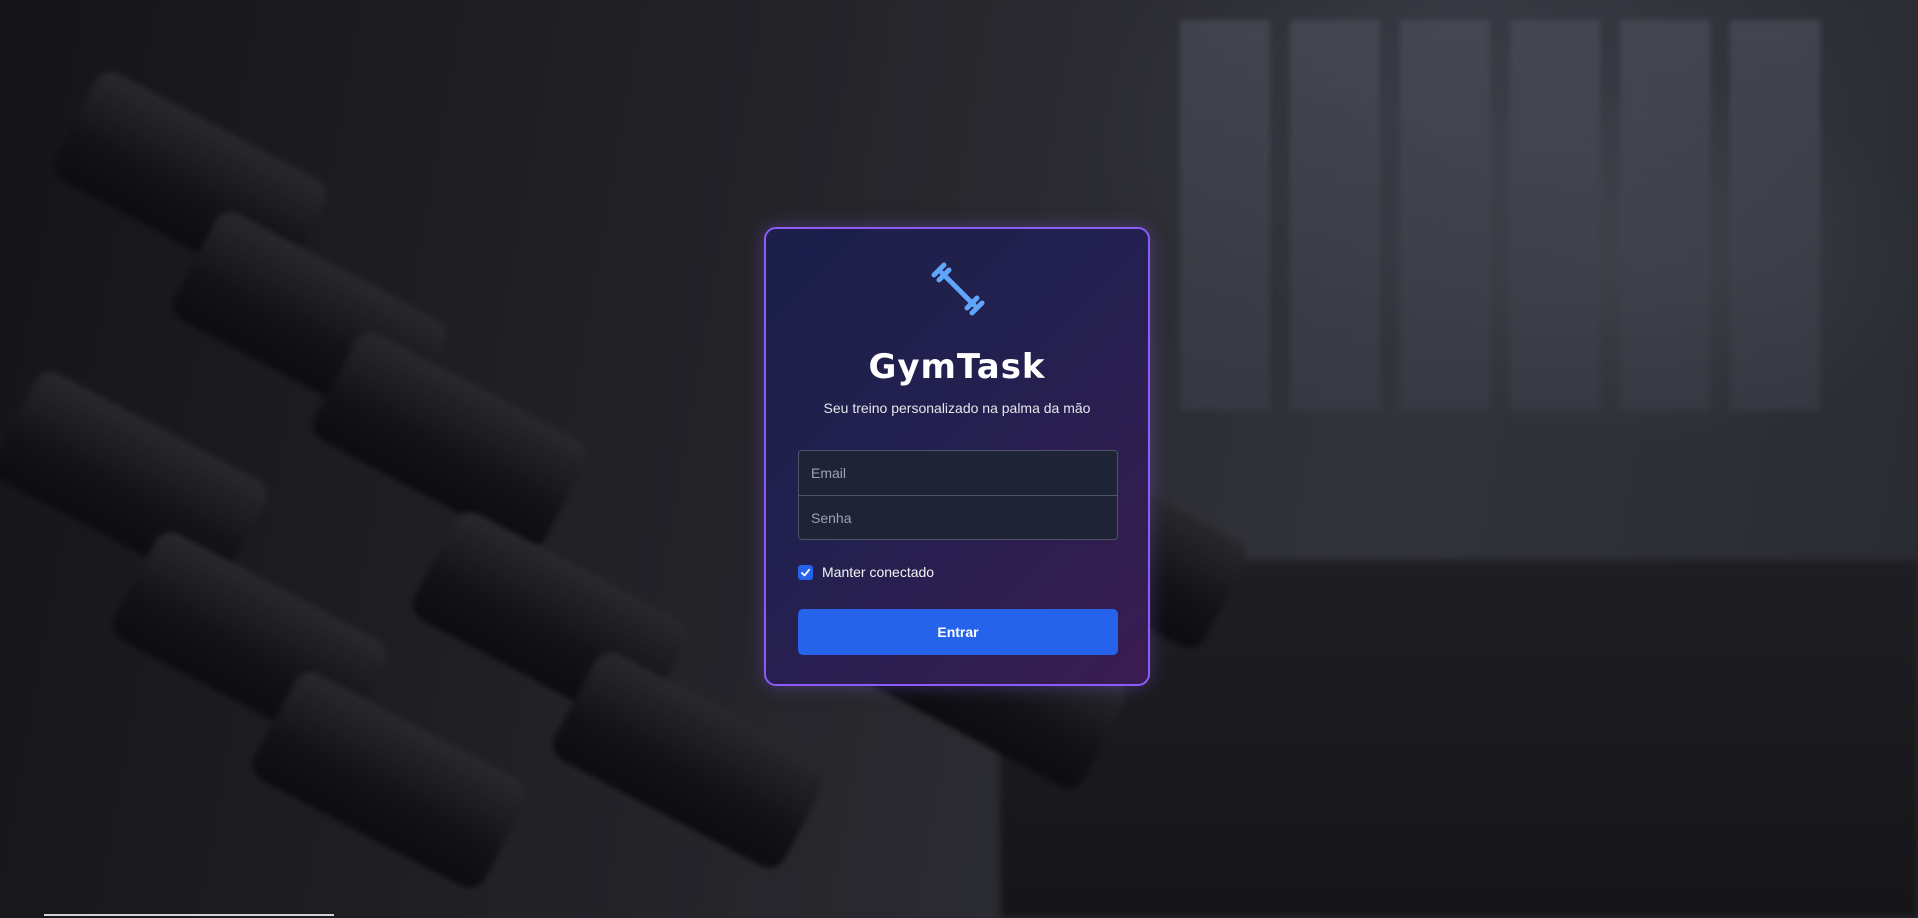 The height and width of the screenshot is (918, 1918). I want to click on password-field, so click(958, 517).